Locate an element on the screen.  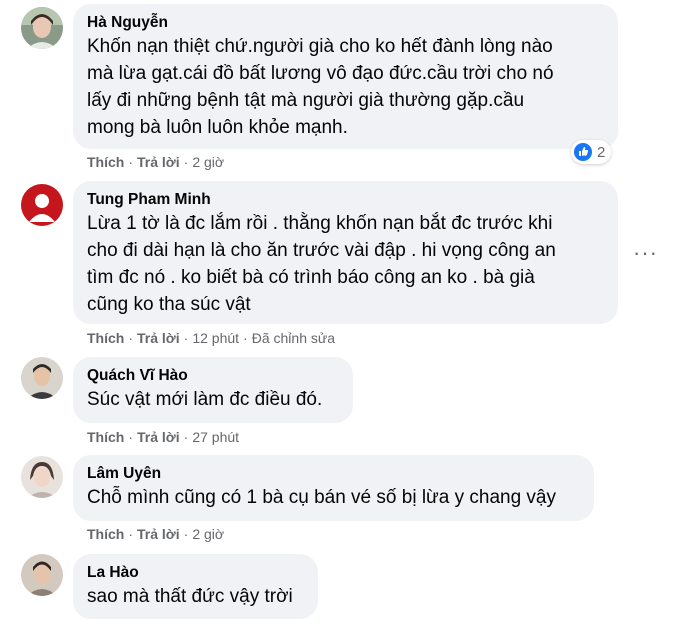
timestamp: 27 phút is located at coordinates (215, 437).